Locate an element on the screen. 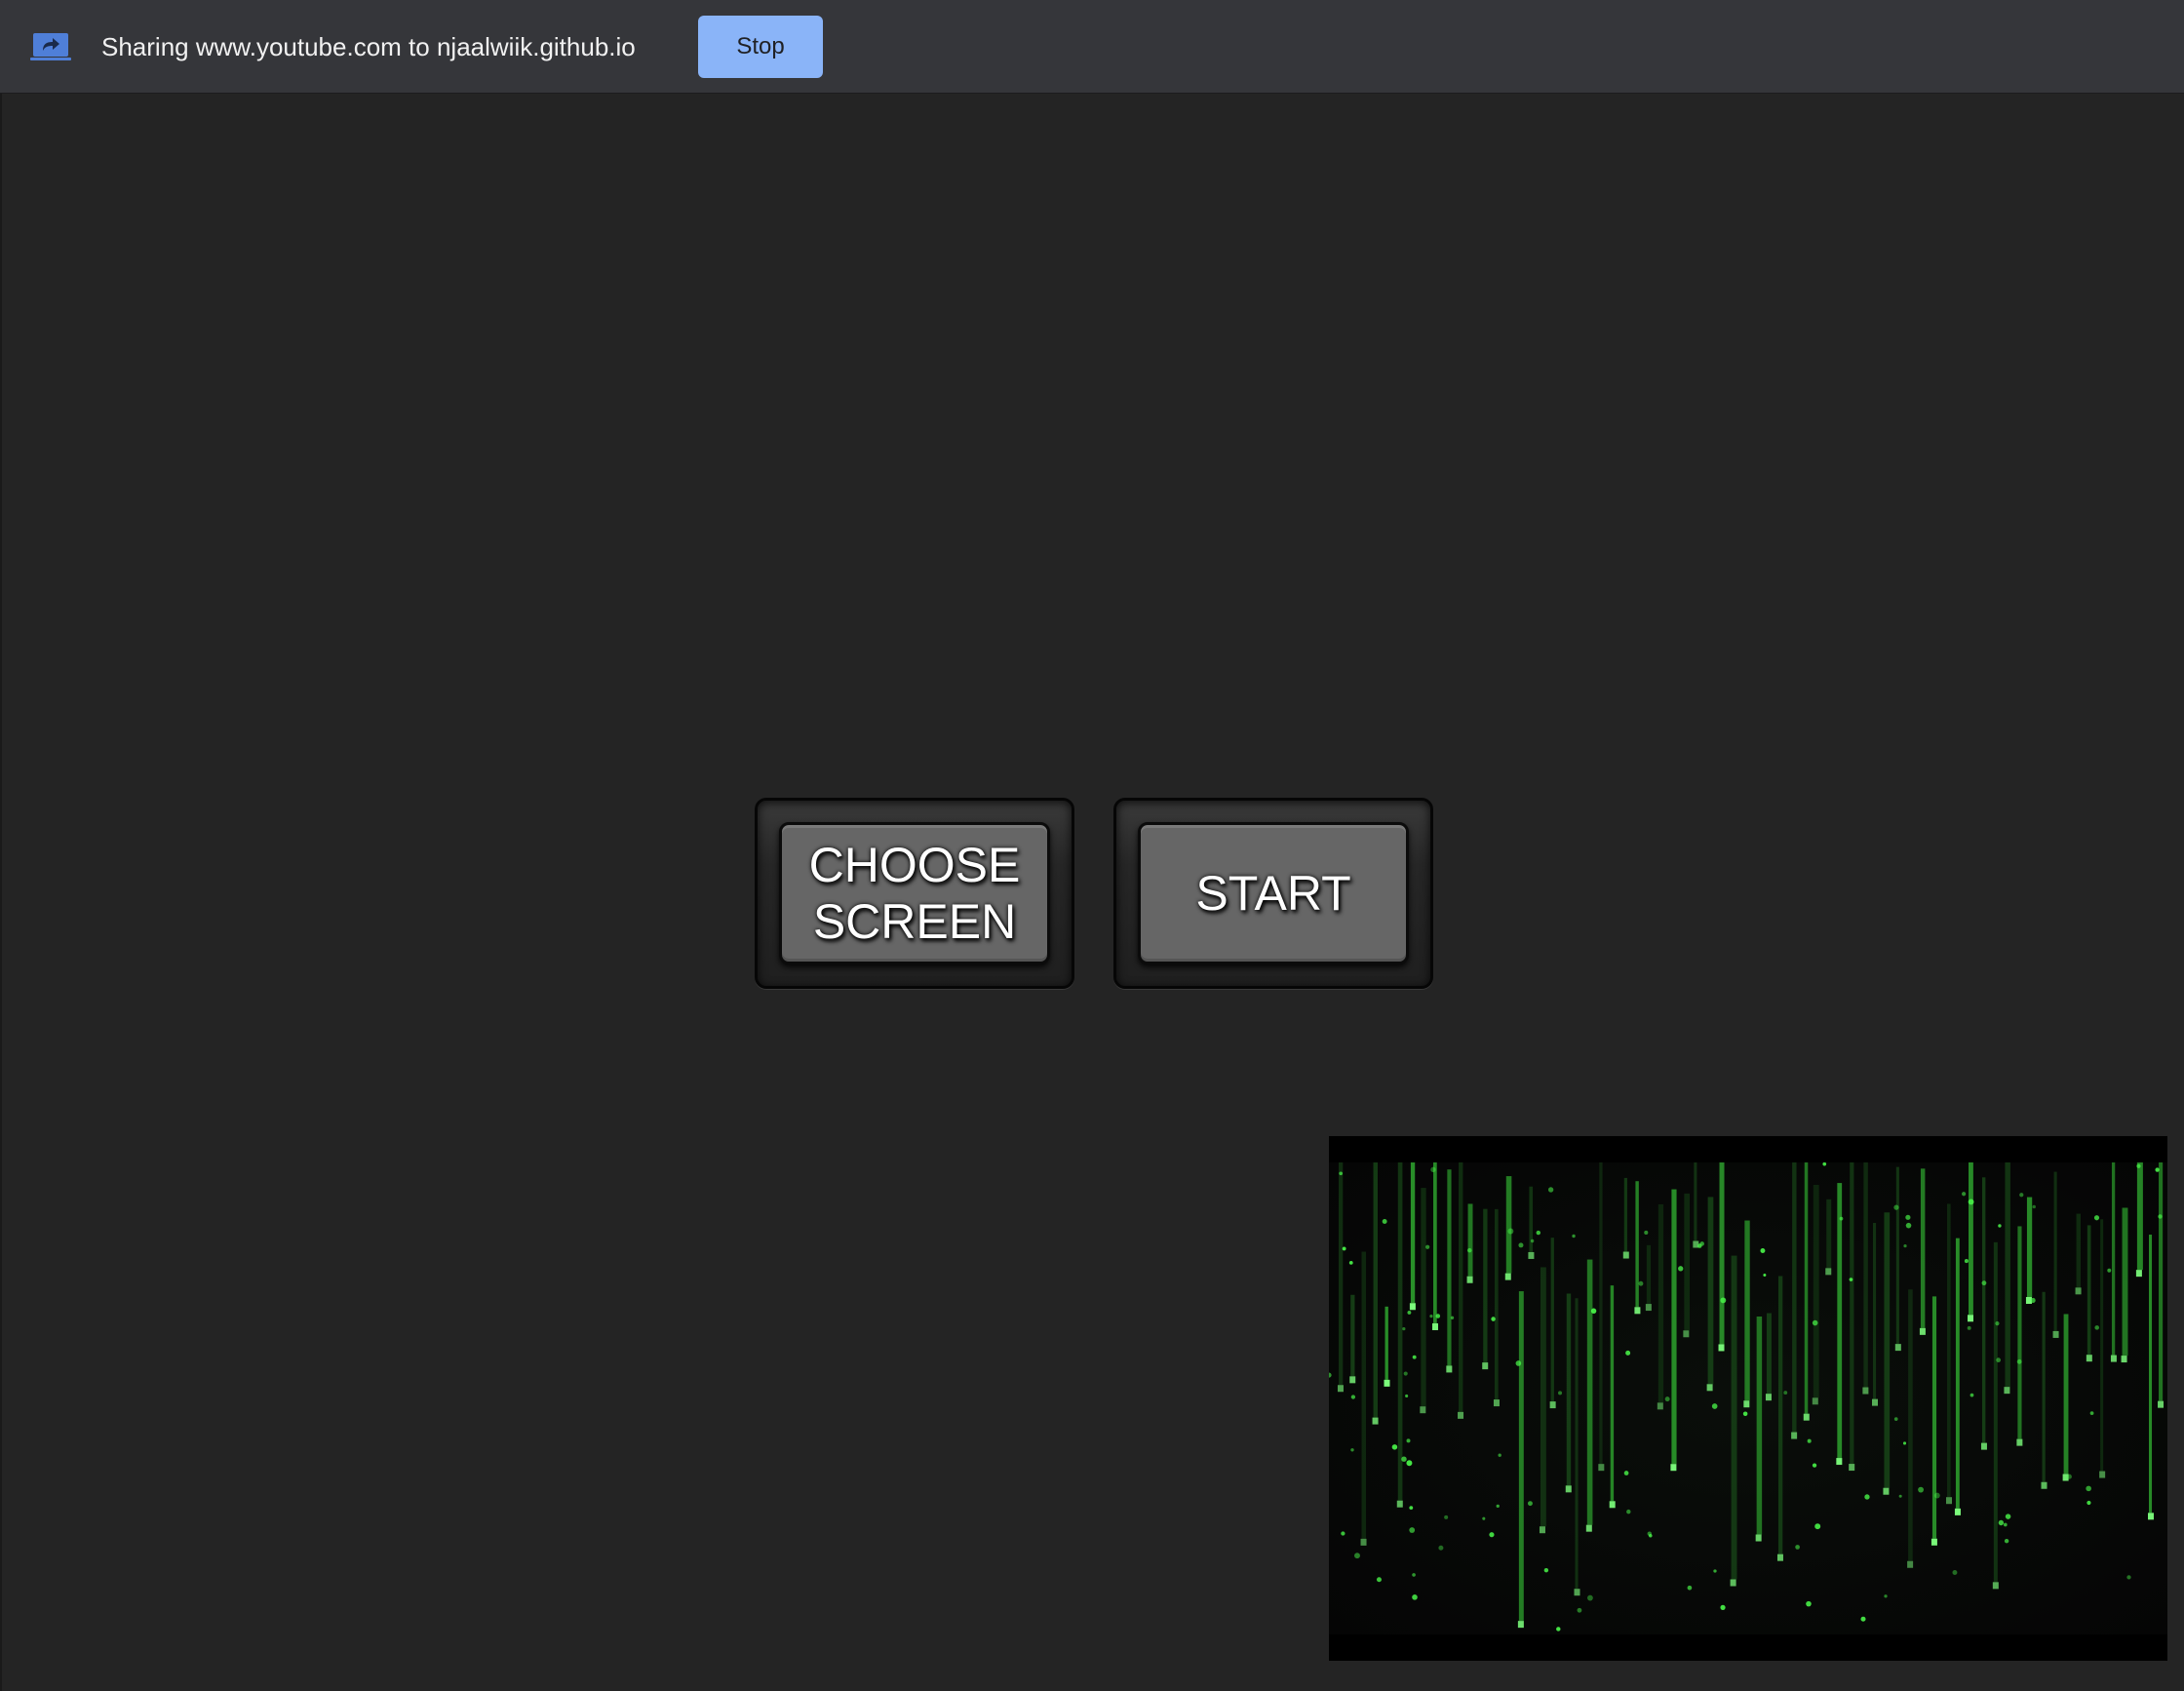 Image resolution: width=2184 pixels, height=1691 pixels. matrix-code-rain-video is located at coordinates (1748, 1398).